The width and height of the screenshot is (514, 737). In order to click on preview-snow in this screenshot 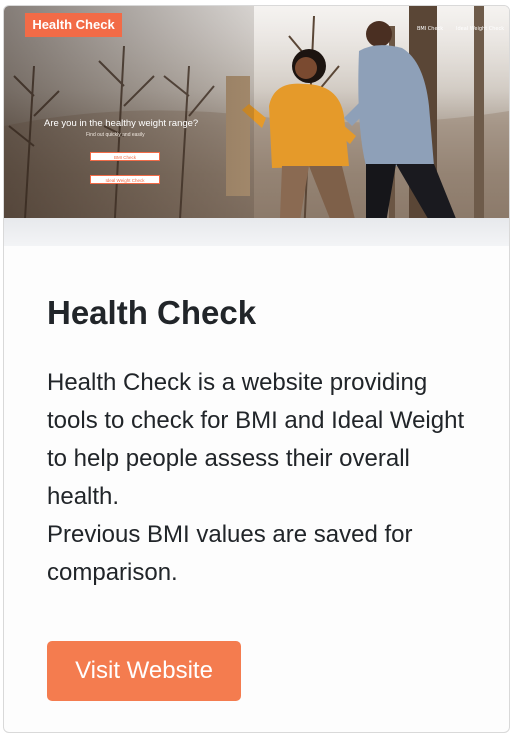, I will do `click(256, 232)`.